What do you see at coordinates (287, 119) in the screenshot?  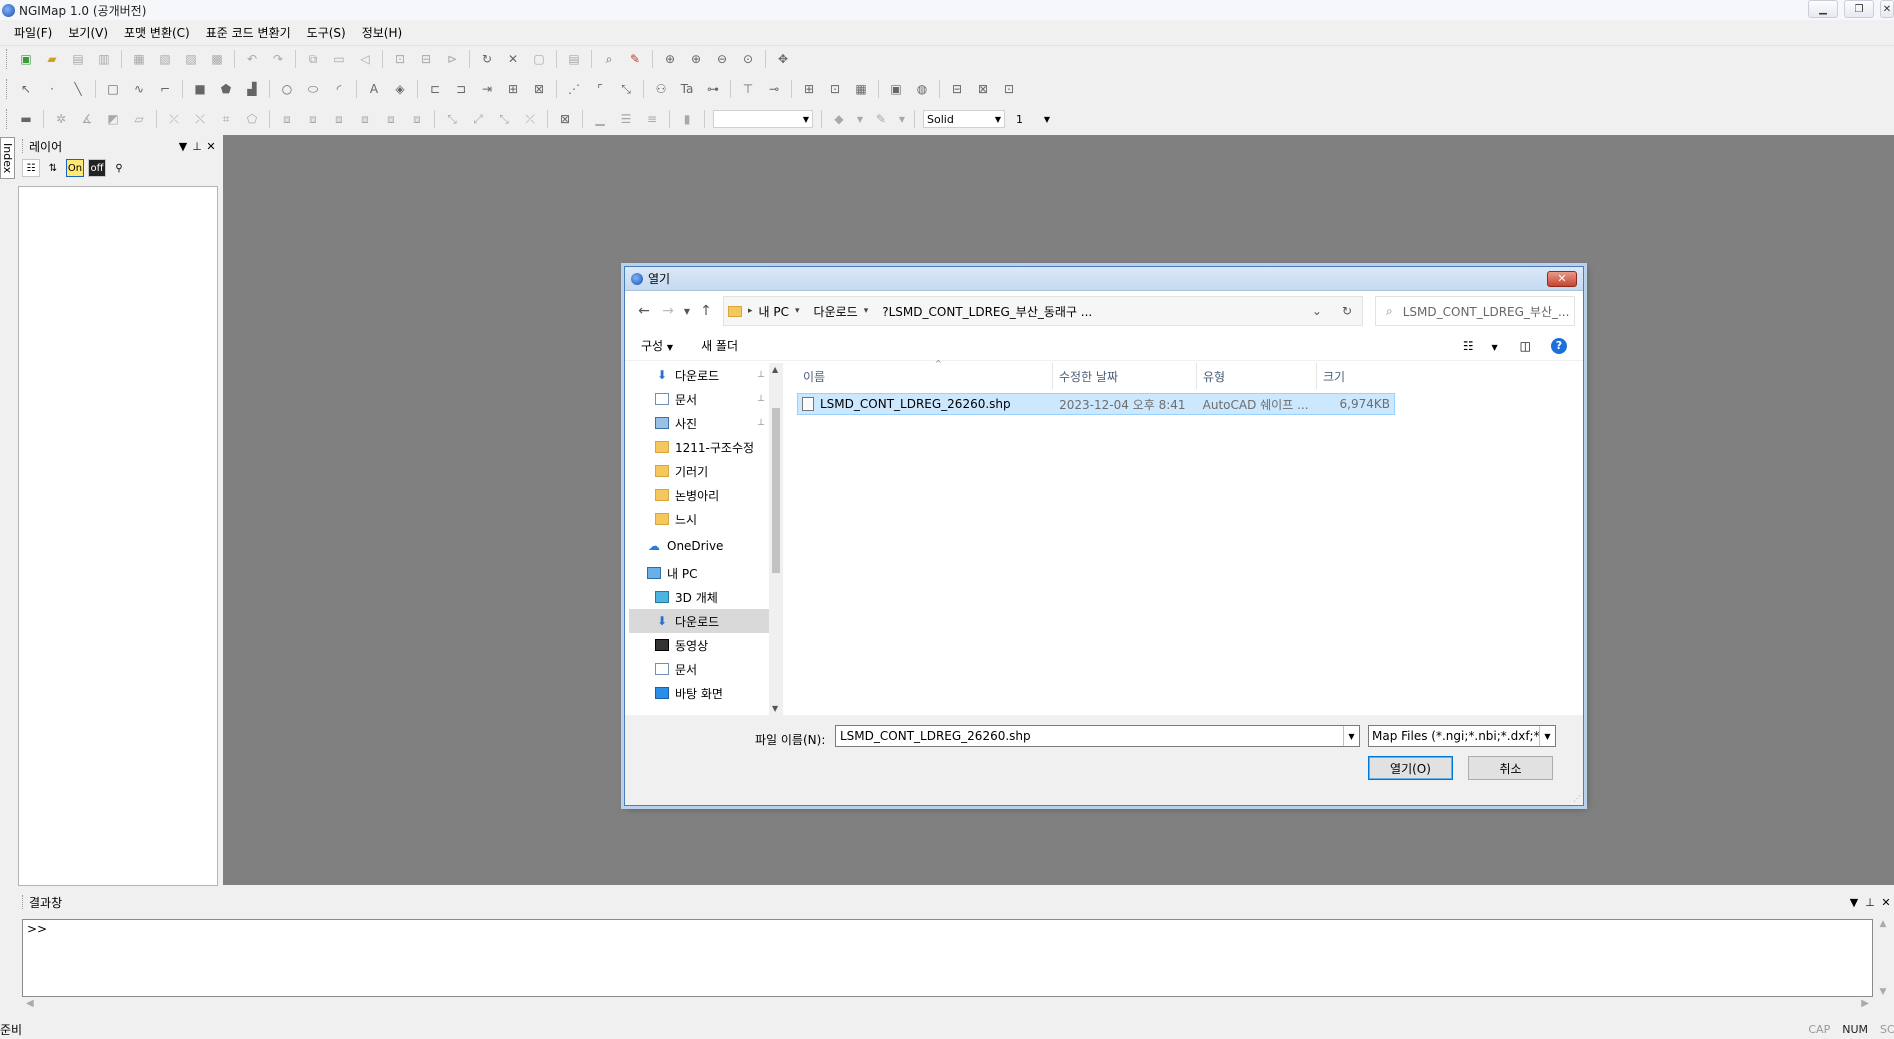 I see `box-op1-icon: ⧈` at bounding box center [287, 119].